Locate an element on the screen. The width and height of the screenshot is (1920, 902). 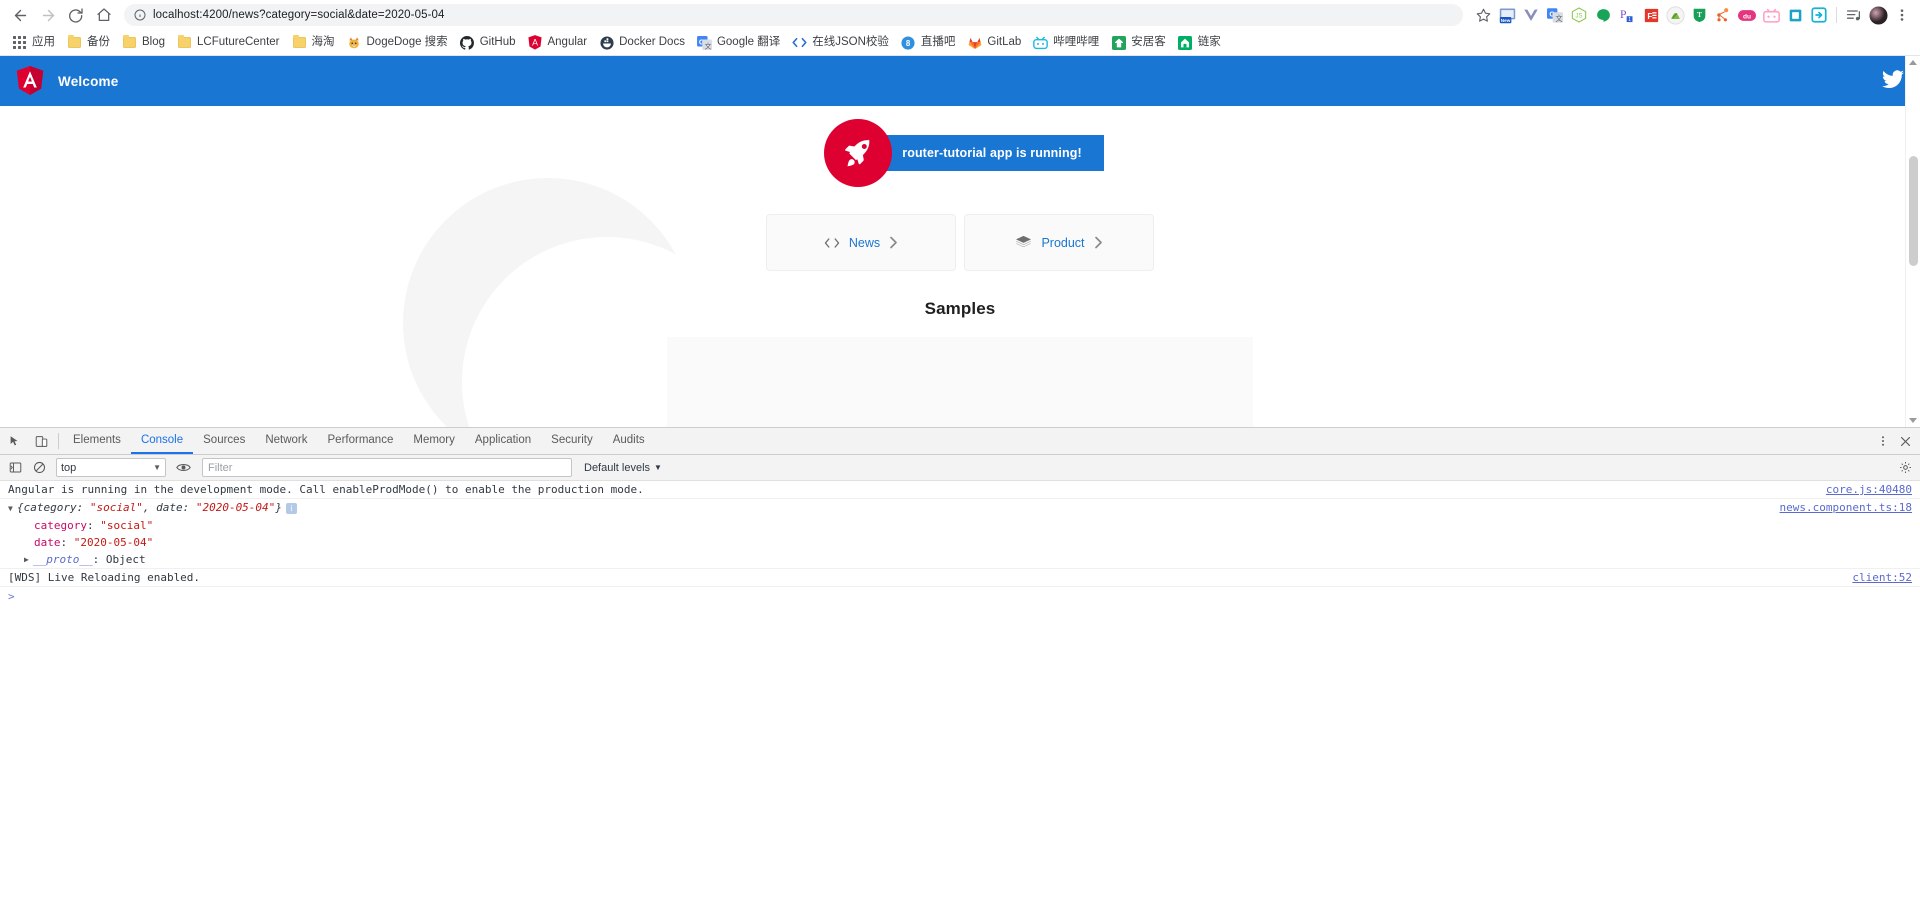
folder-icon is located at coordinates (129, 42).